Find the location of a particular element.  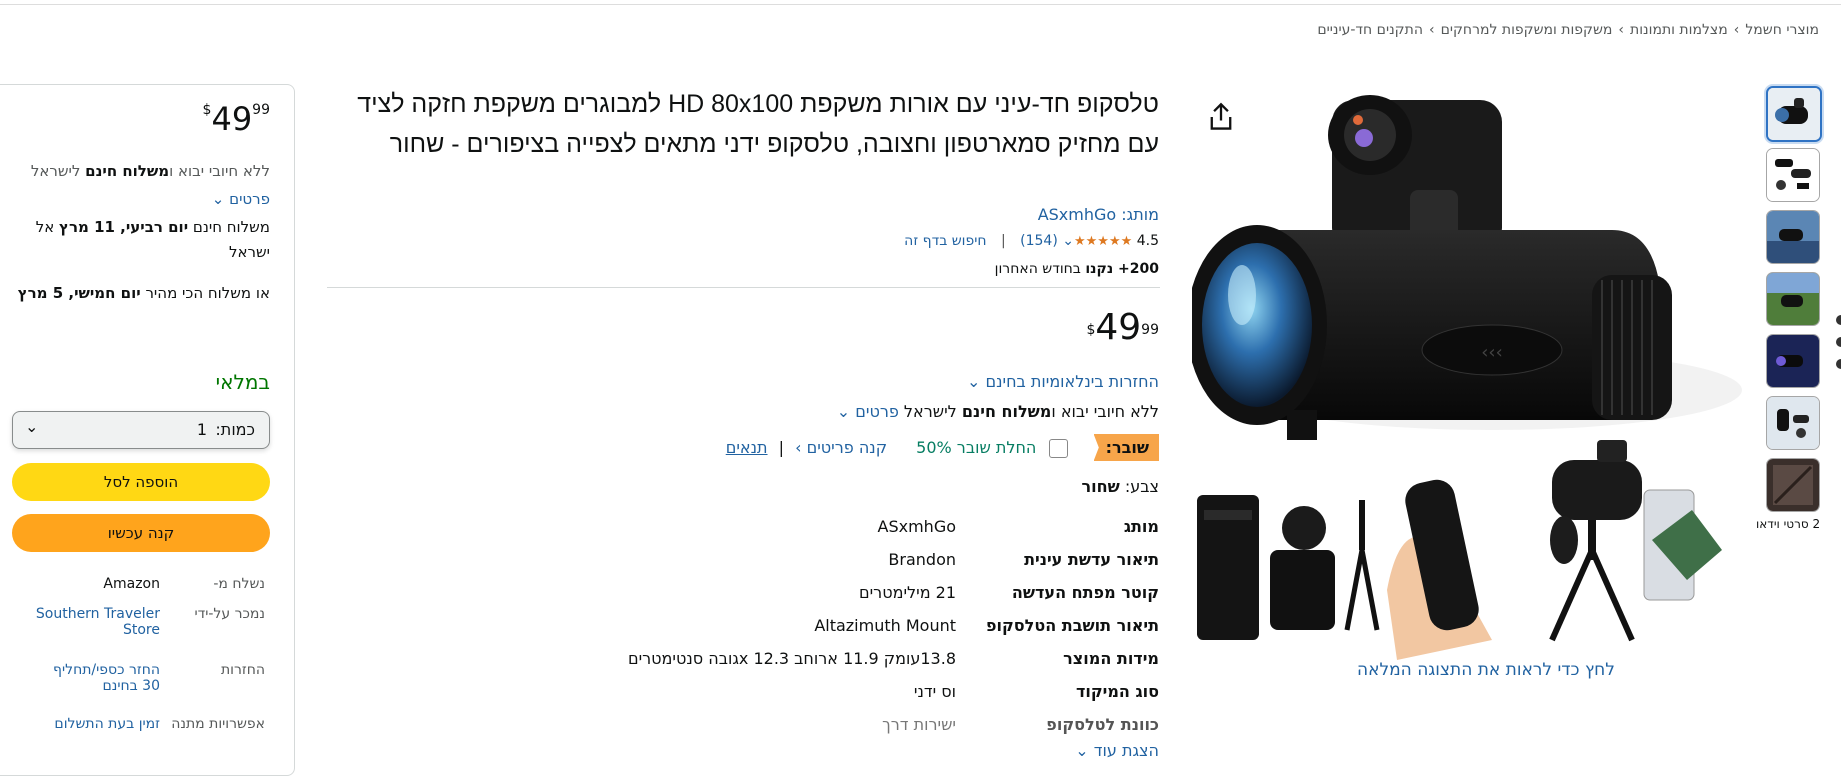

quantity-select: כמות: 1 ⌄ is located at coordinates (141, 430).